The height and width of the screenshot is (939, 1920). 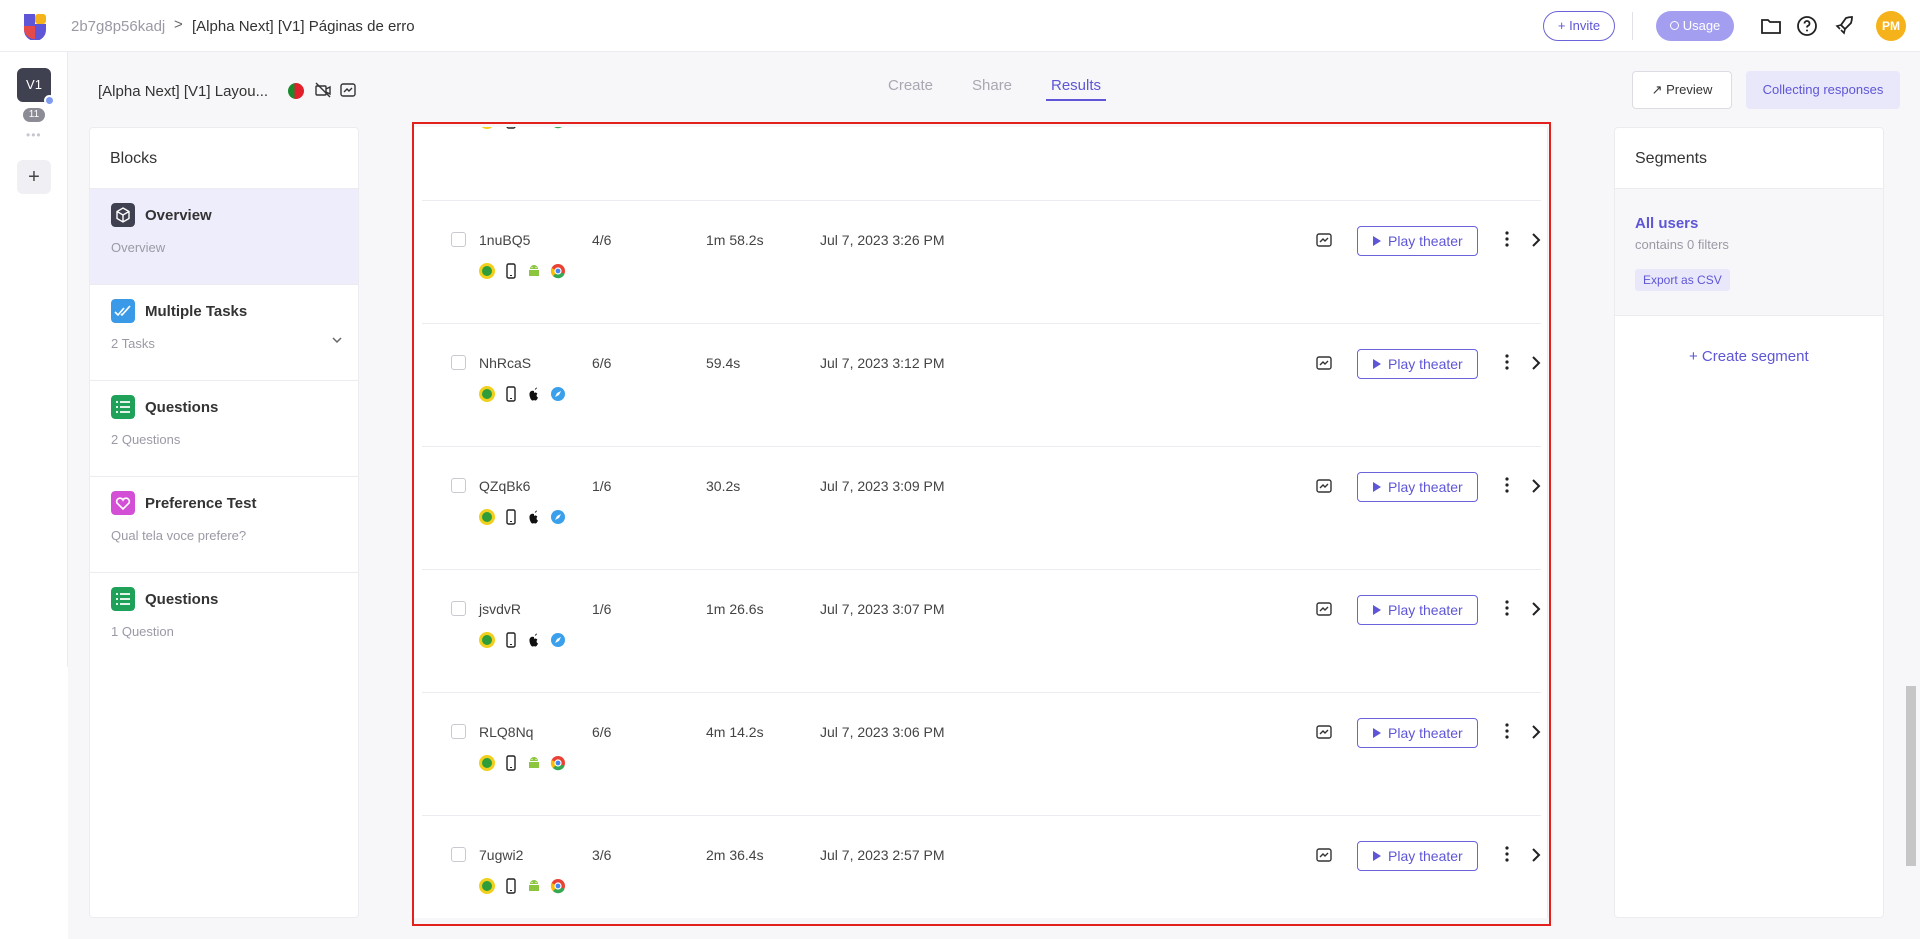 I want to click on breadcrumb-title: [Alpha Next] [V1] Páginas de erro, so click(x=303, y=26).